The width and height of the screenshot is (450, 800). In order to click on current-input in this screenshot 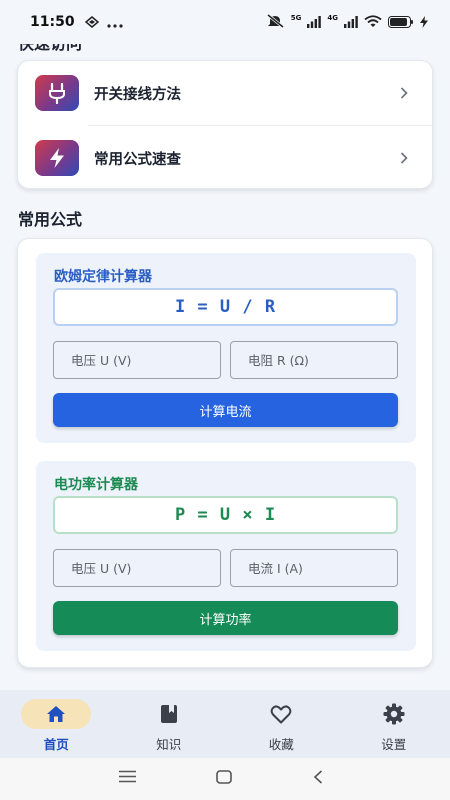, I will do `click(314, 568)`.